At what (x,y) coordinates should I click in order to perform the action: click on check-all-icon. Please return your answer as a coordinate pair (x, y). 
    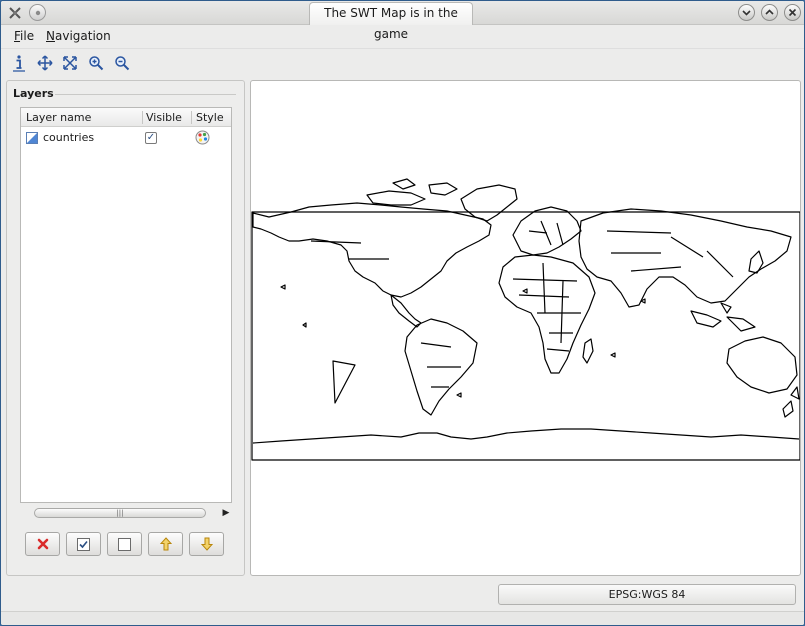
    Looking at the image, I should click on (83, 544).